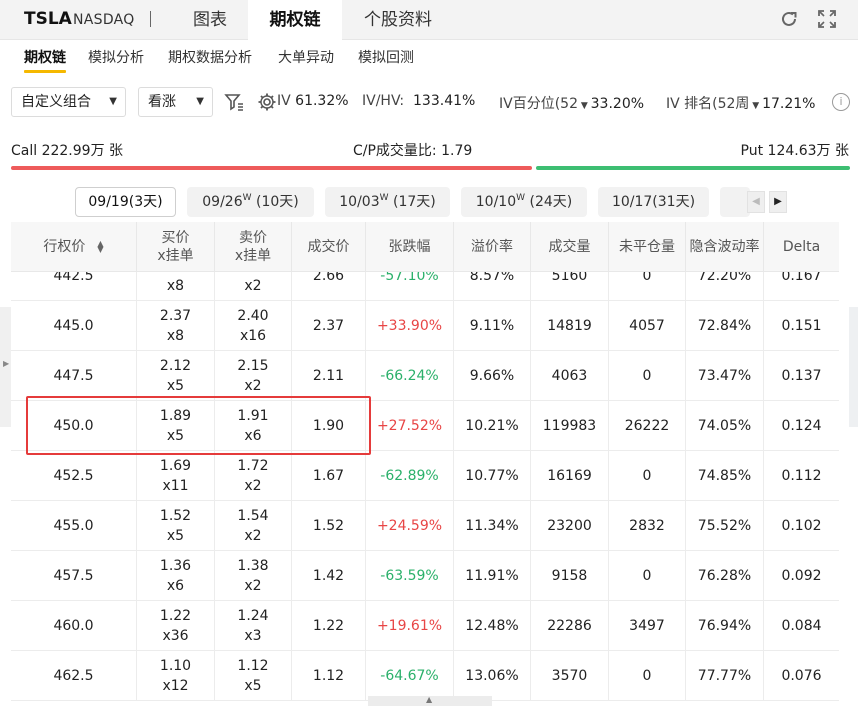 The image size is (858, 706). Describe the element at coordinates (418, 101) in the screenshot. I see `iv-hv-metric: IV/HV: 133.41%` at that location.